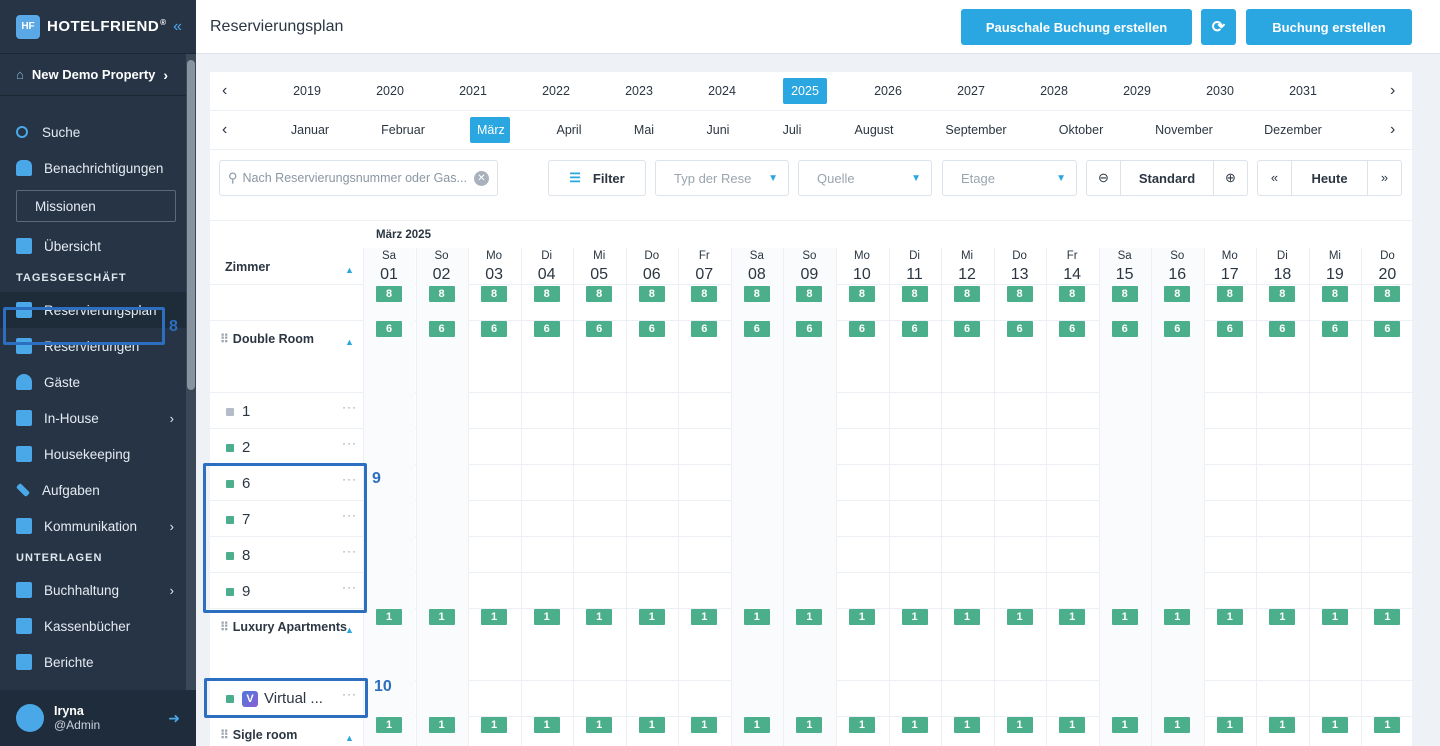  I want to click on year-2026: 2026, so click(888, 91).